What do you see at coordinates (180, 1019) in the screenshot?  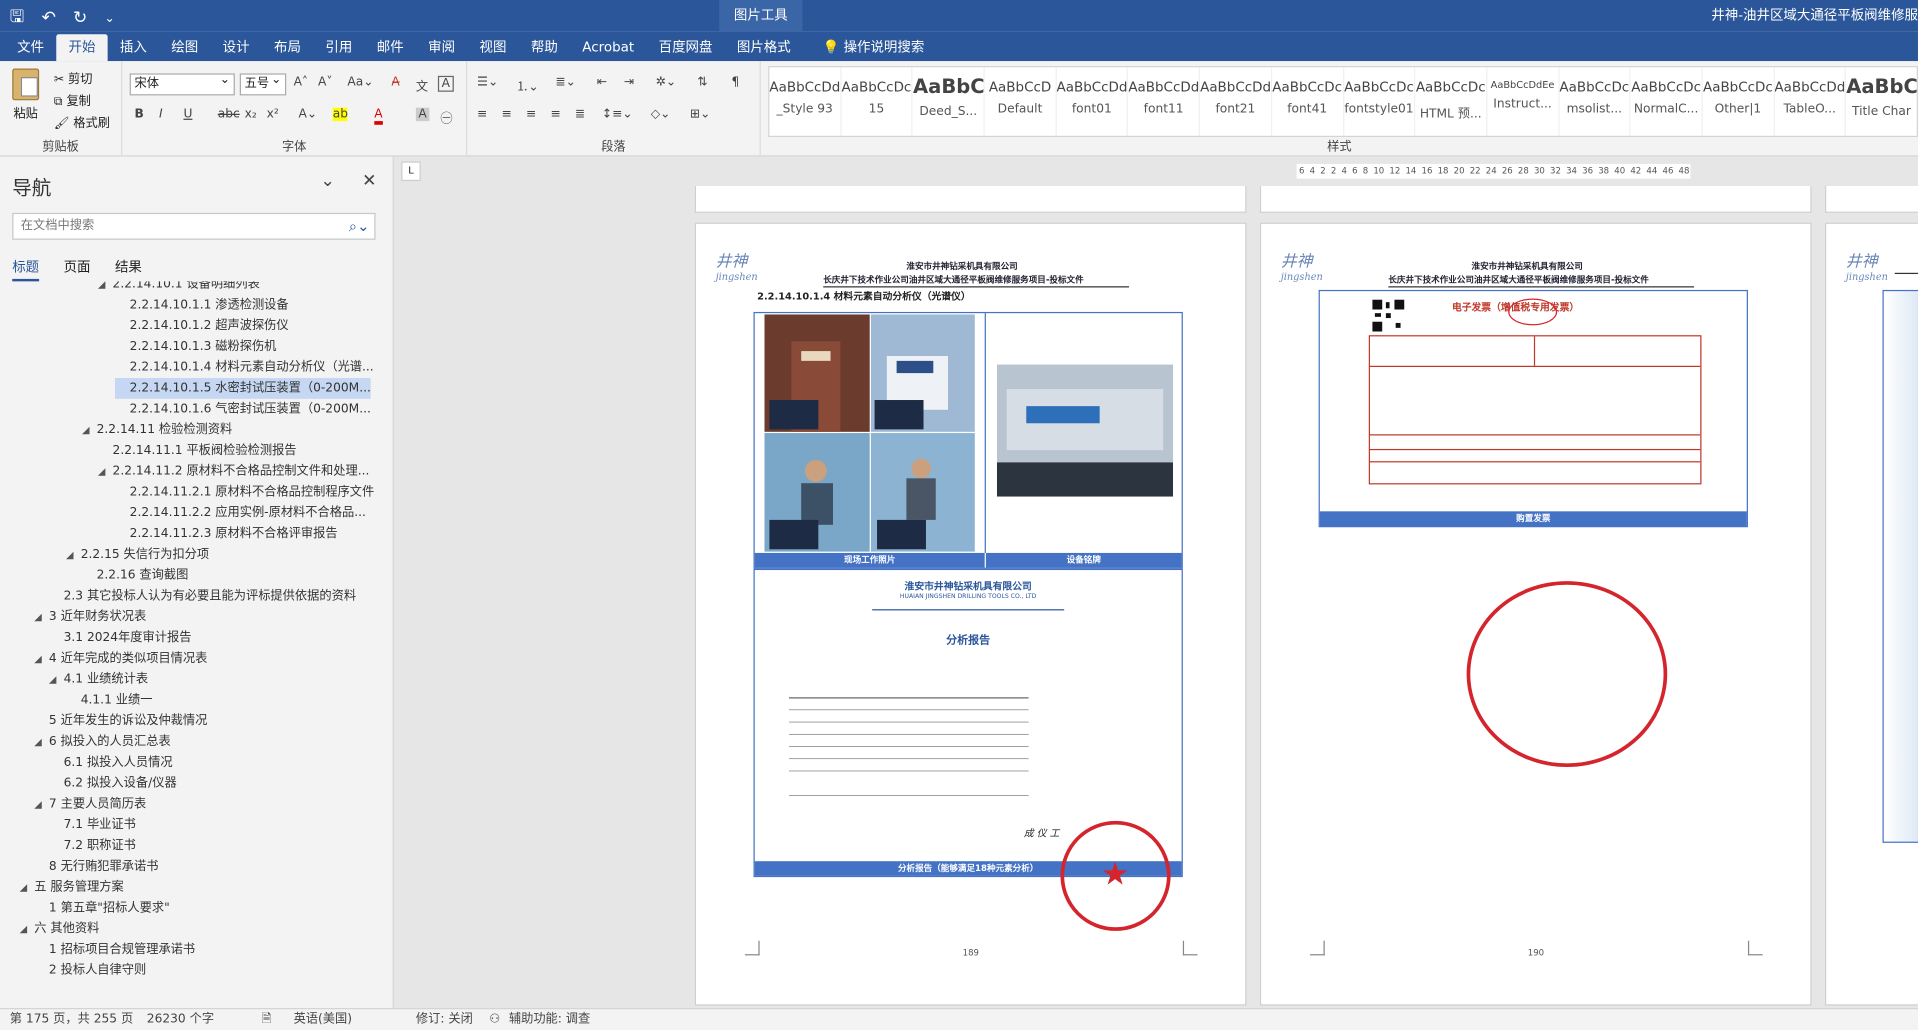 I see `status-words: 26230 个字` at bounding box center [180, 1019].